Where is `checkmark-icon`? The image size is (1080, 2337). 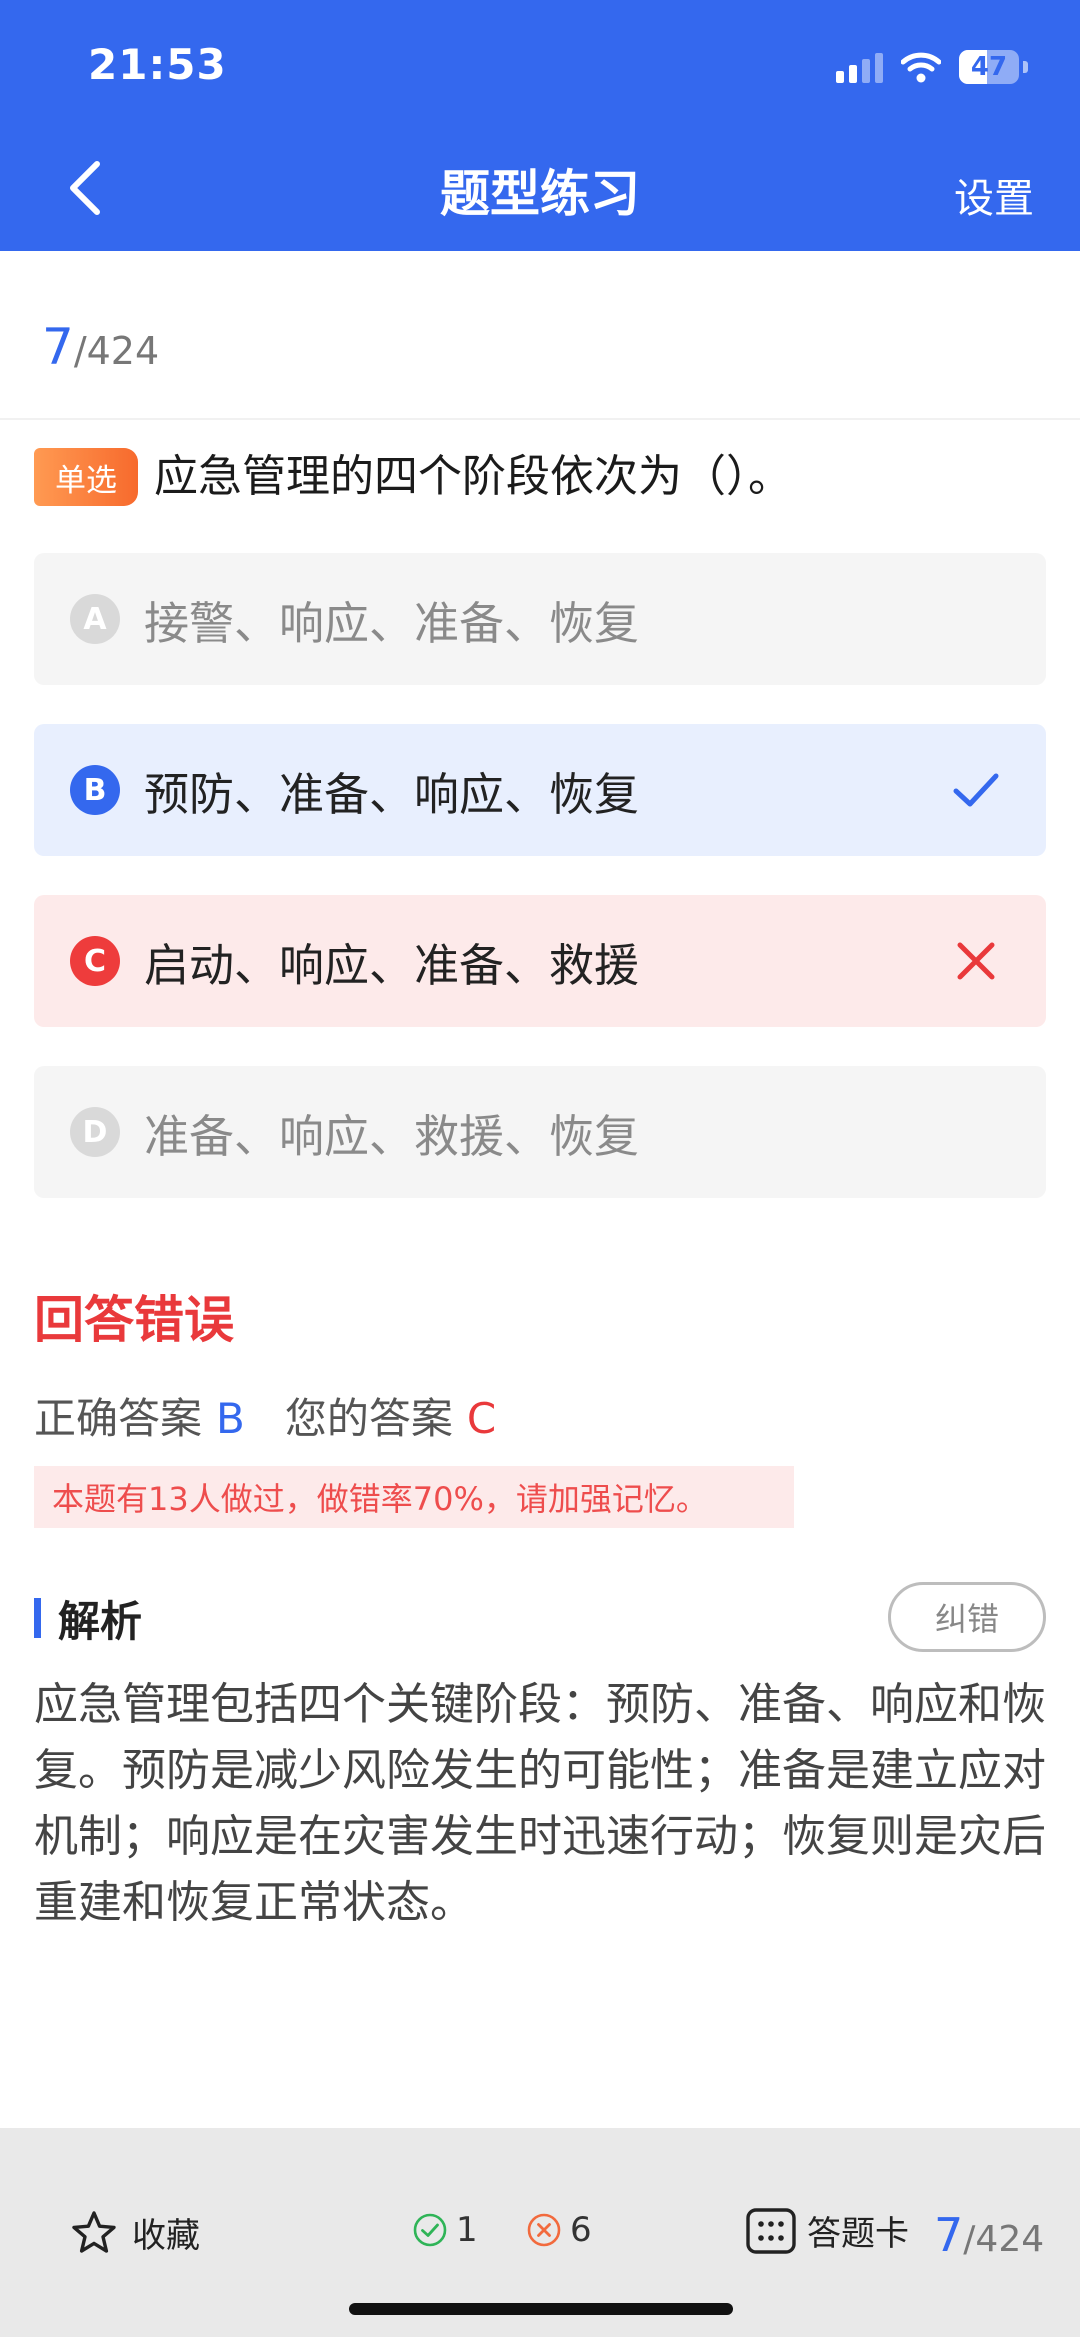 checkmark-icon is located at coordinates (976, 790).